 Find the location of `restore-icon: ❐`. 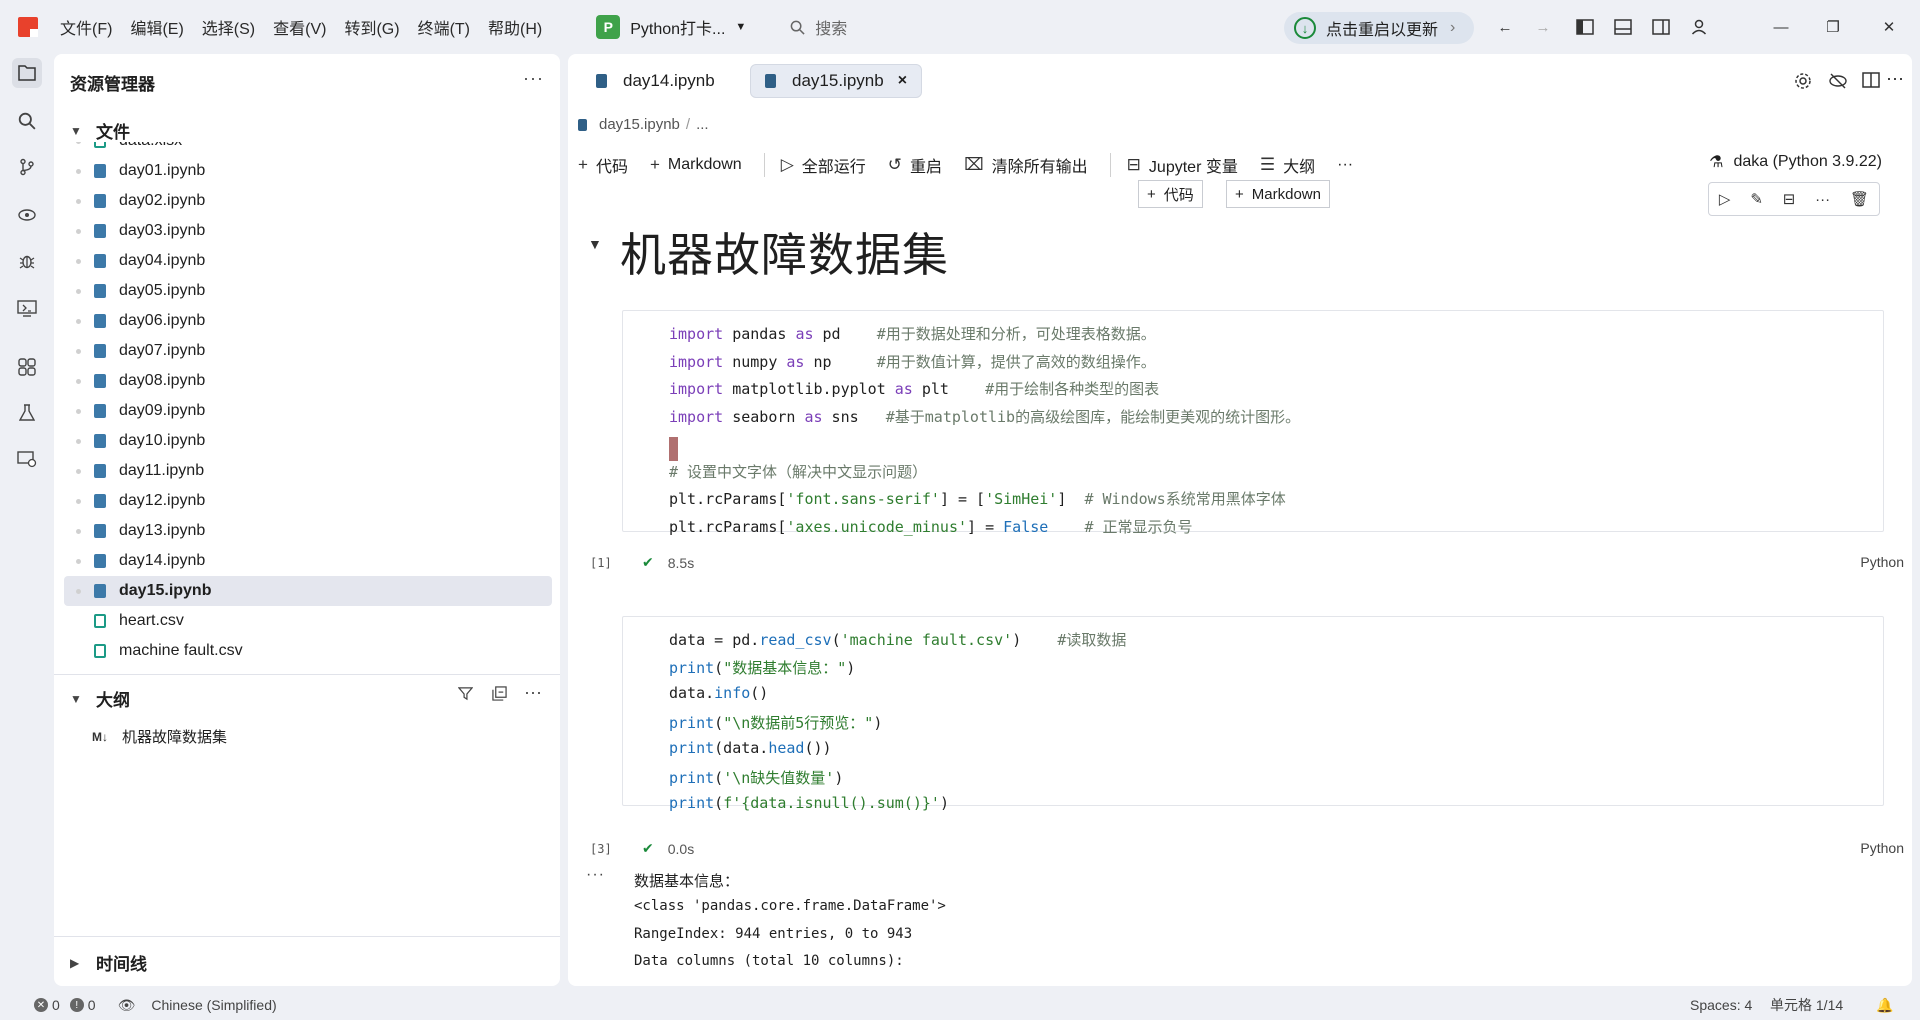

restore-icon: ❐ is located at coordinates (1833, 27).